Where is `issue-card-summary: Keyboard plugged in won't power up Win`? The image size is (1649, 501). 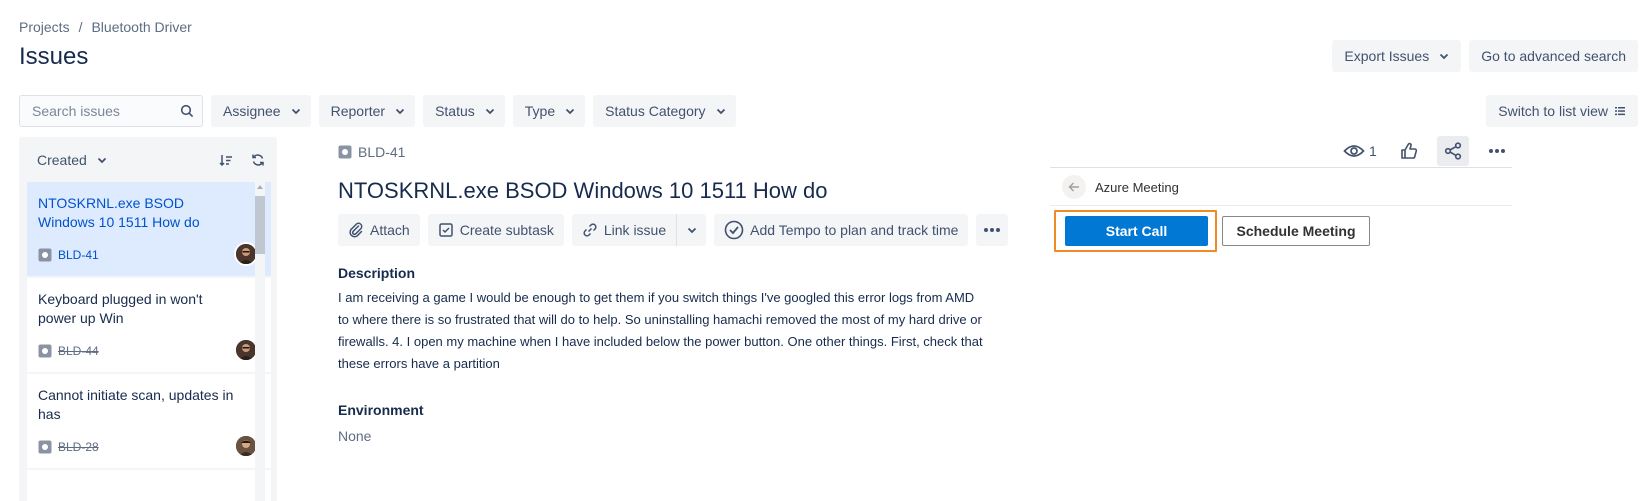
issue-card-summary: Keyboard plugged in won't power up Win is located at coordinates (120, 308).